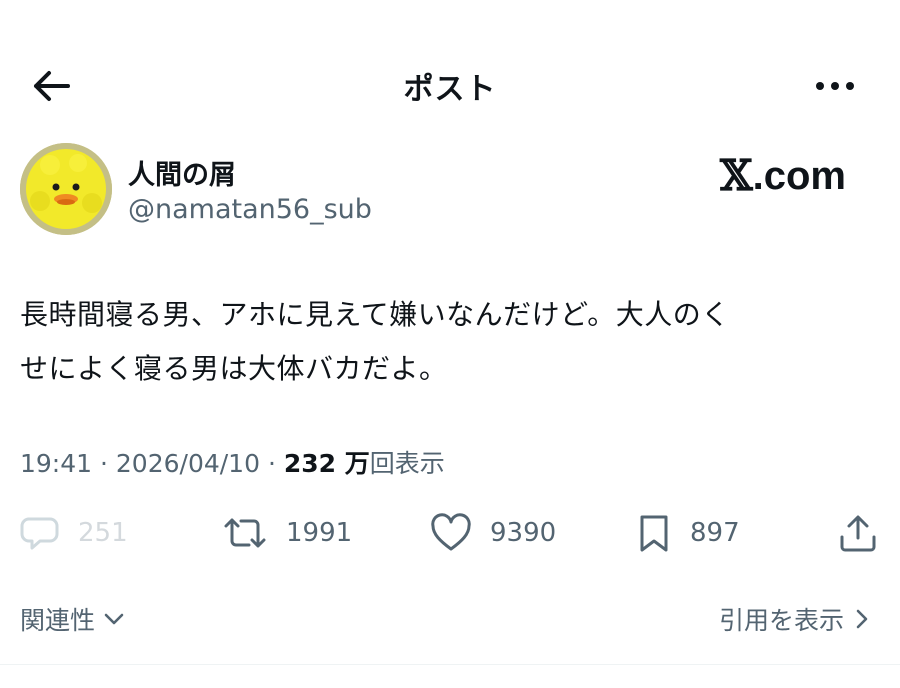 The height and width of the screenshot is (688, 900). I want to click on view-quotes-label: 引用を表示, so click(781, 620).